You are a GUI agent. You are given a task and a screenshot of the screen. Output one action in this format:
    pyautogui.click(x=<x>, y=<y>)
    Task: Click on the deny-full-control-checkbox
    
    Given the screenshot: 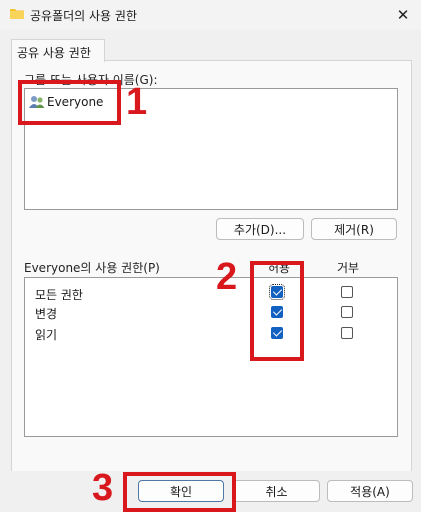 What is the action you would take?
    pyautogui.click(x=347, y=292)
    